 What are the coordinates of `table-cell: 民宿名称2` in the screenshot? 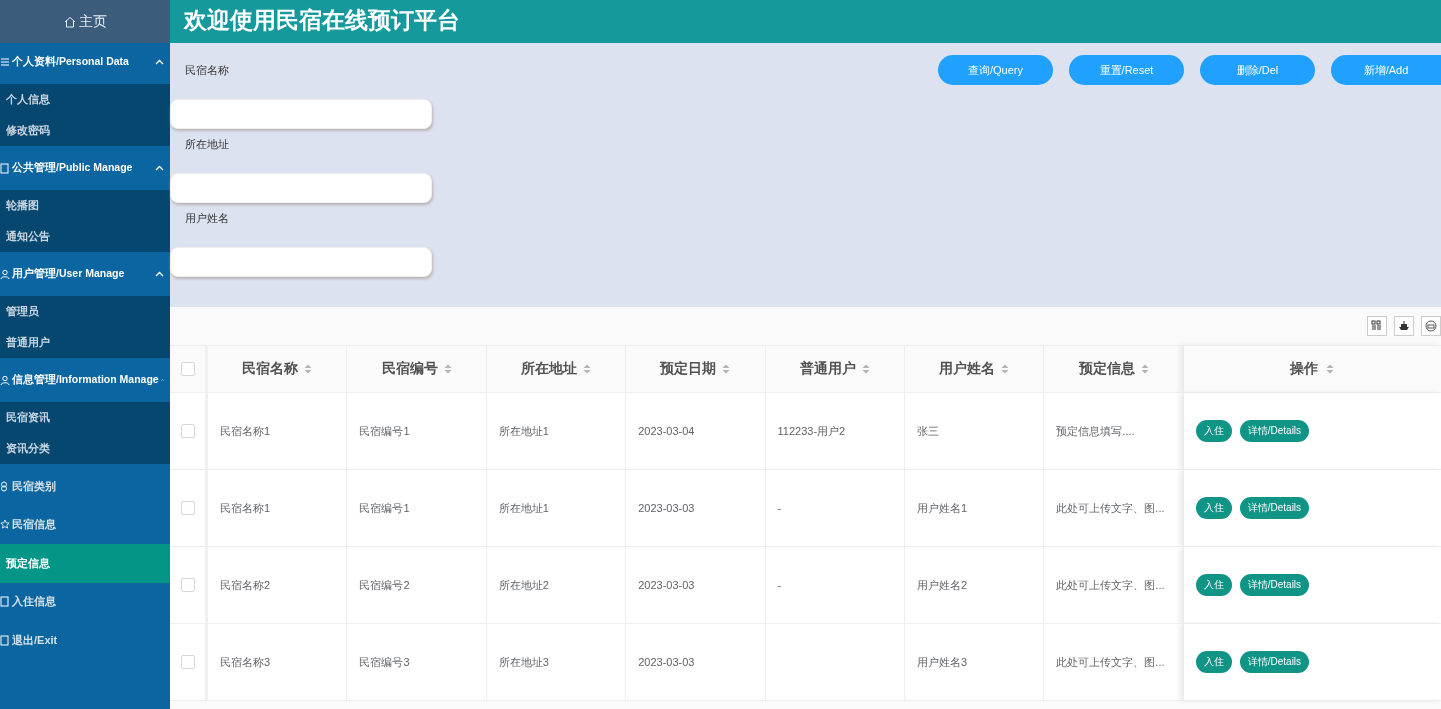 It's located at (245, 585).